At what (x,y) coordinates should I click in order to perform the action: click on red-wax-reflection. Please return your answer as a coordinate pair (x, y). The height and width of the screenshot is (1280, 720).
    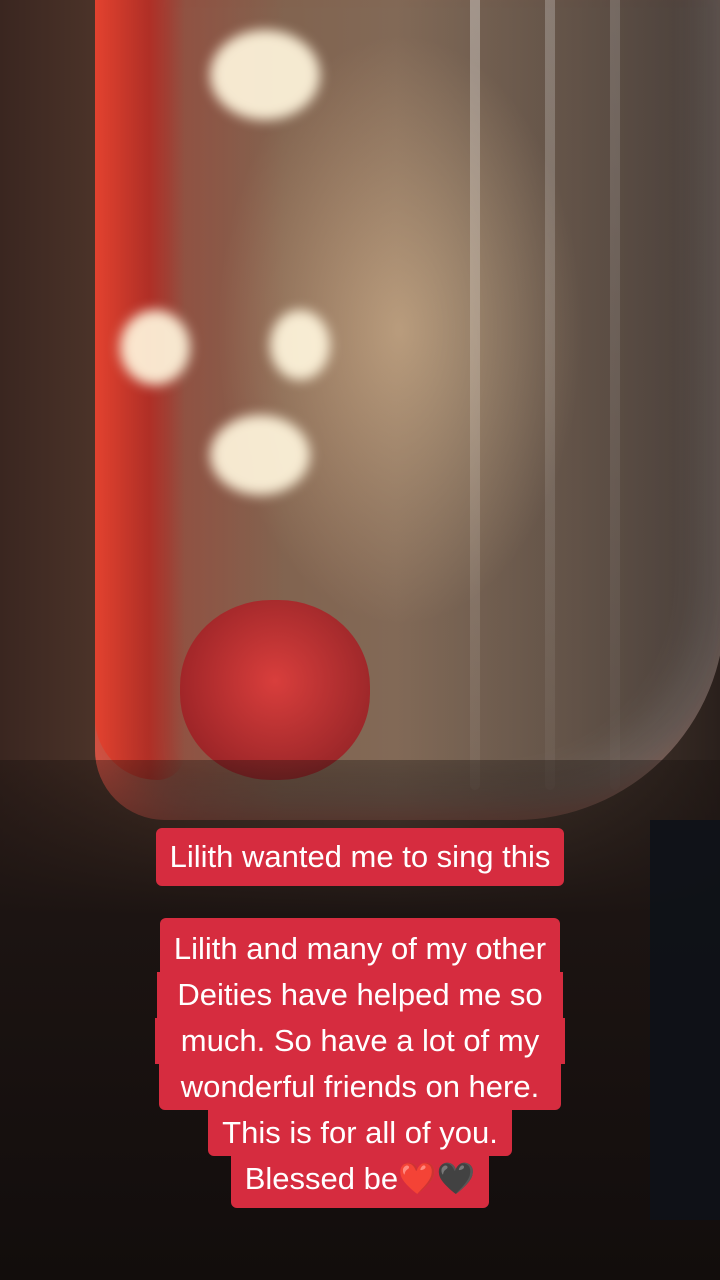
    Looking at the image, I should click on (275, 690).